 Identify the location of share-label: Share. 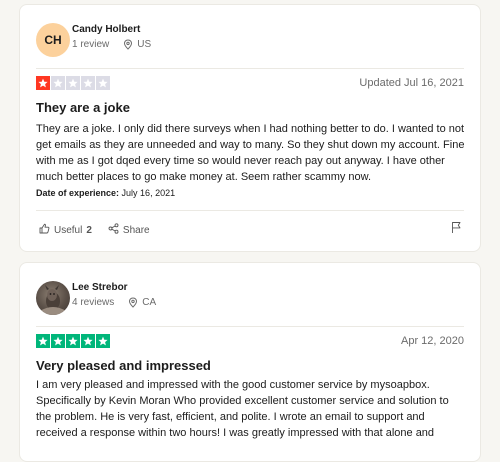
(136, 230).